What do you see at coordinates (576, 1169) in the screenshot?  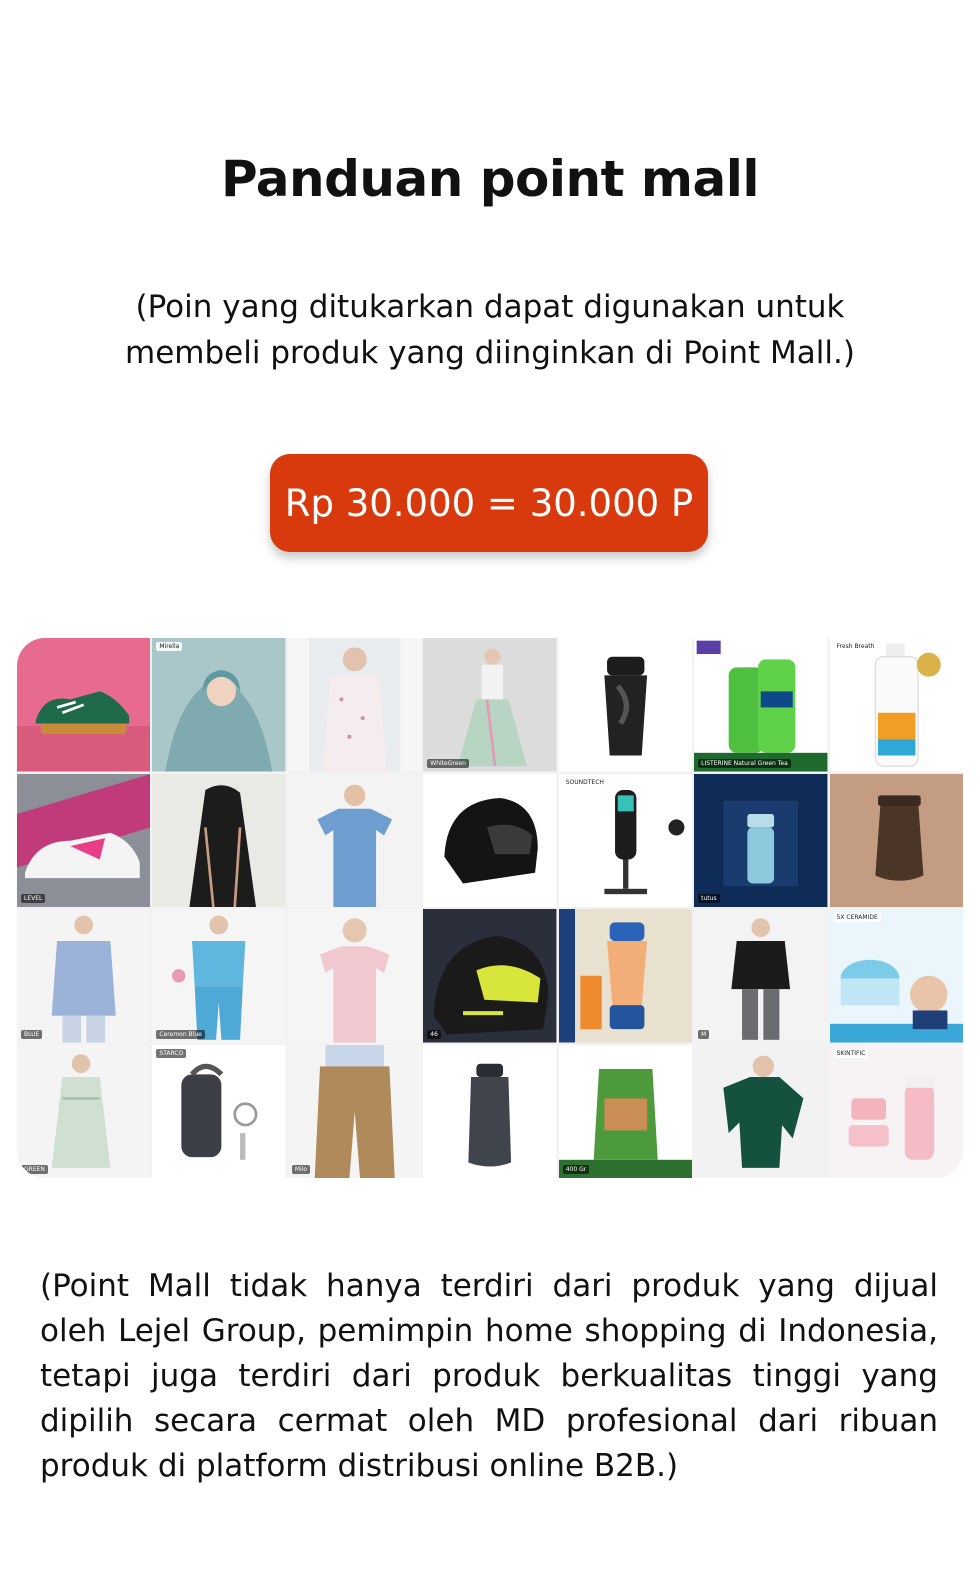 I see `product-label: 400 Gr` at bounding box center [576, 1169].